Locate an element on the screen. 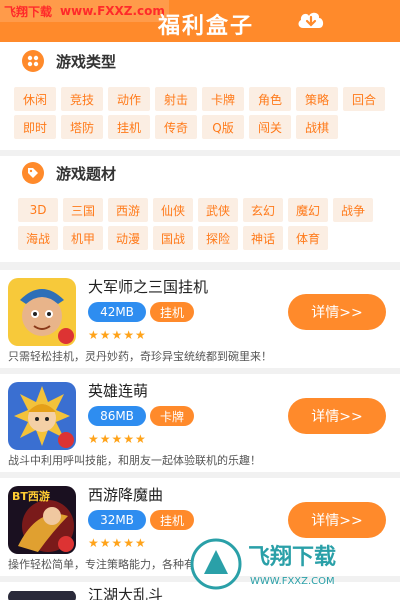  tag-icon is located at coordinates (33, 173).